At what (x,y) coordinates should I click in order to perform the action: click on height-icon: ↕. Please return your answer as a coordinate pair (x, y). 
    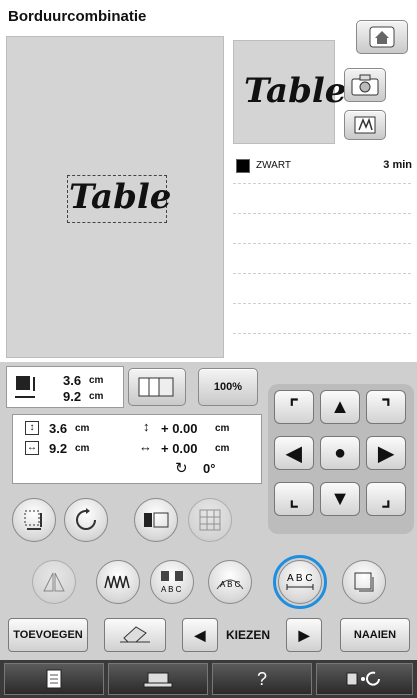
    Looking at the image, I should click on (32, 428).